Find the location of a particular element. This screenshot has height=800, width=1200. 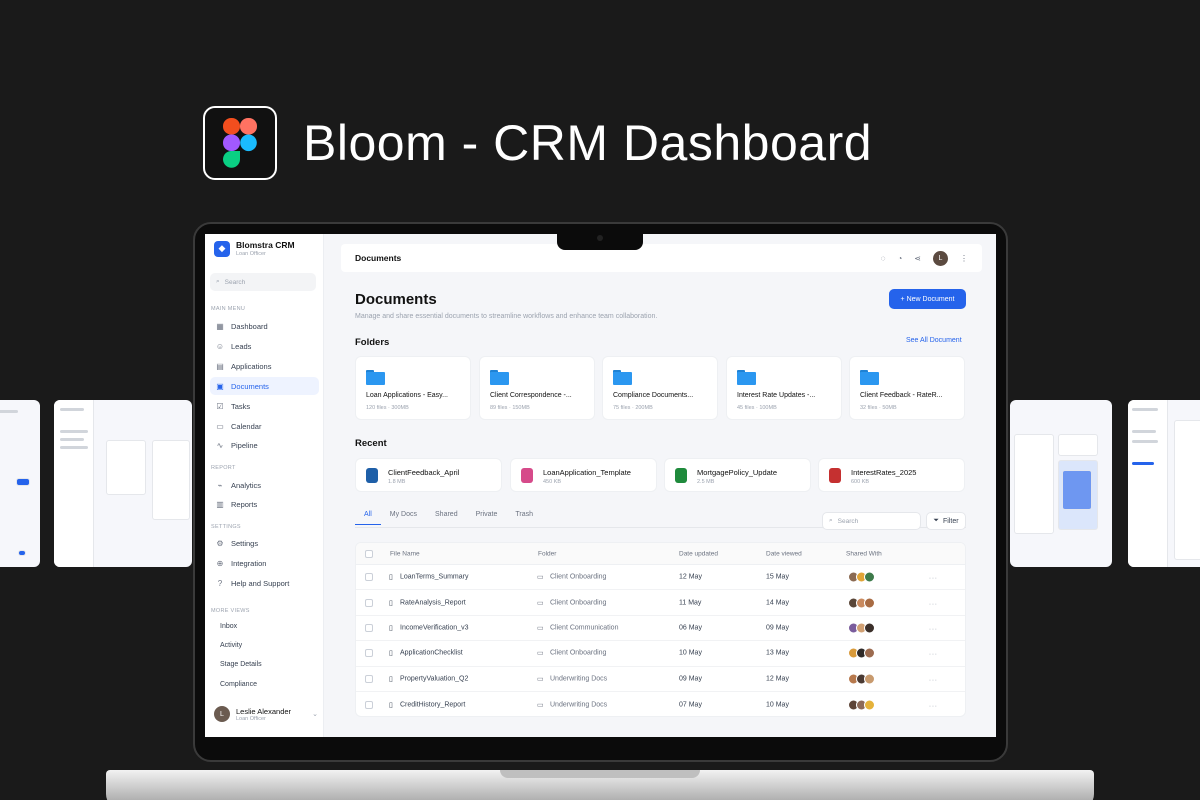

camera-icon is located at coordinates (600, 238).